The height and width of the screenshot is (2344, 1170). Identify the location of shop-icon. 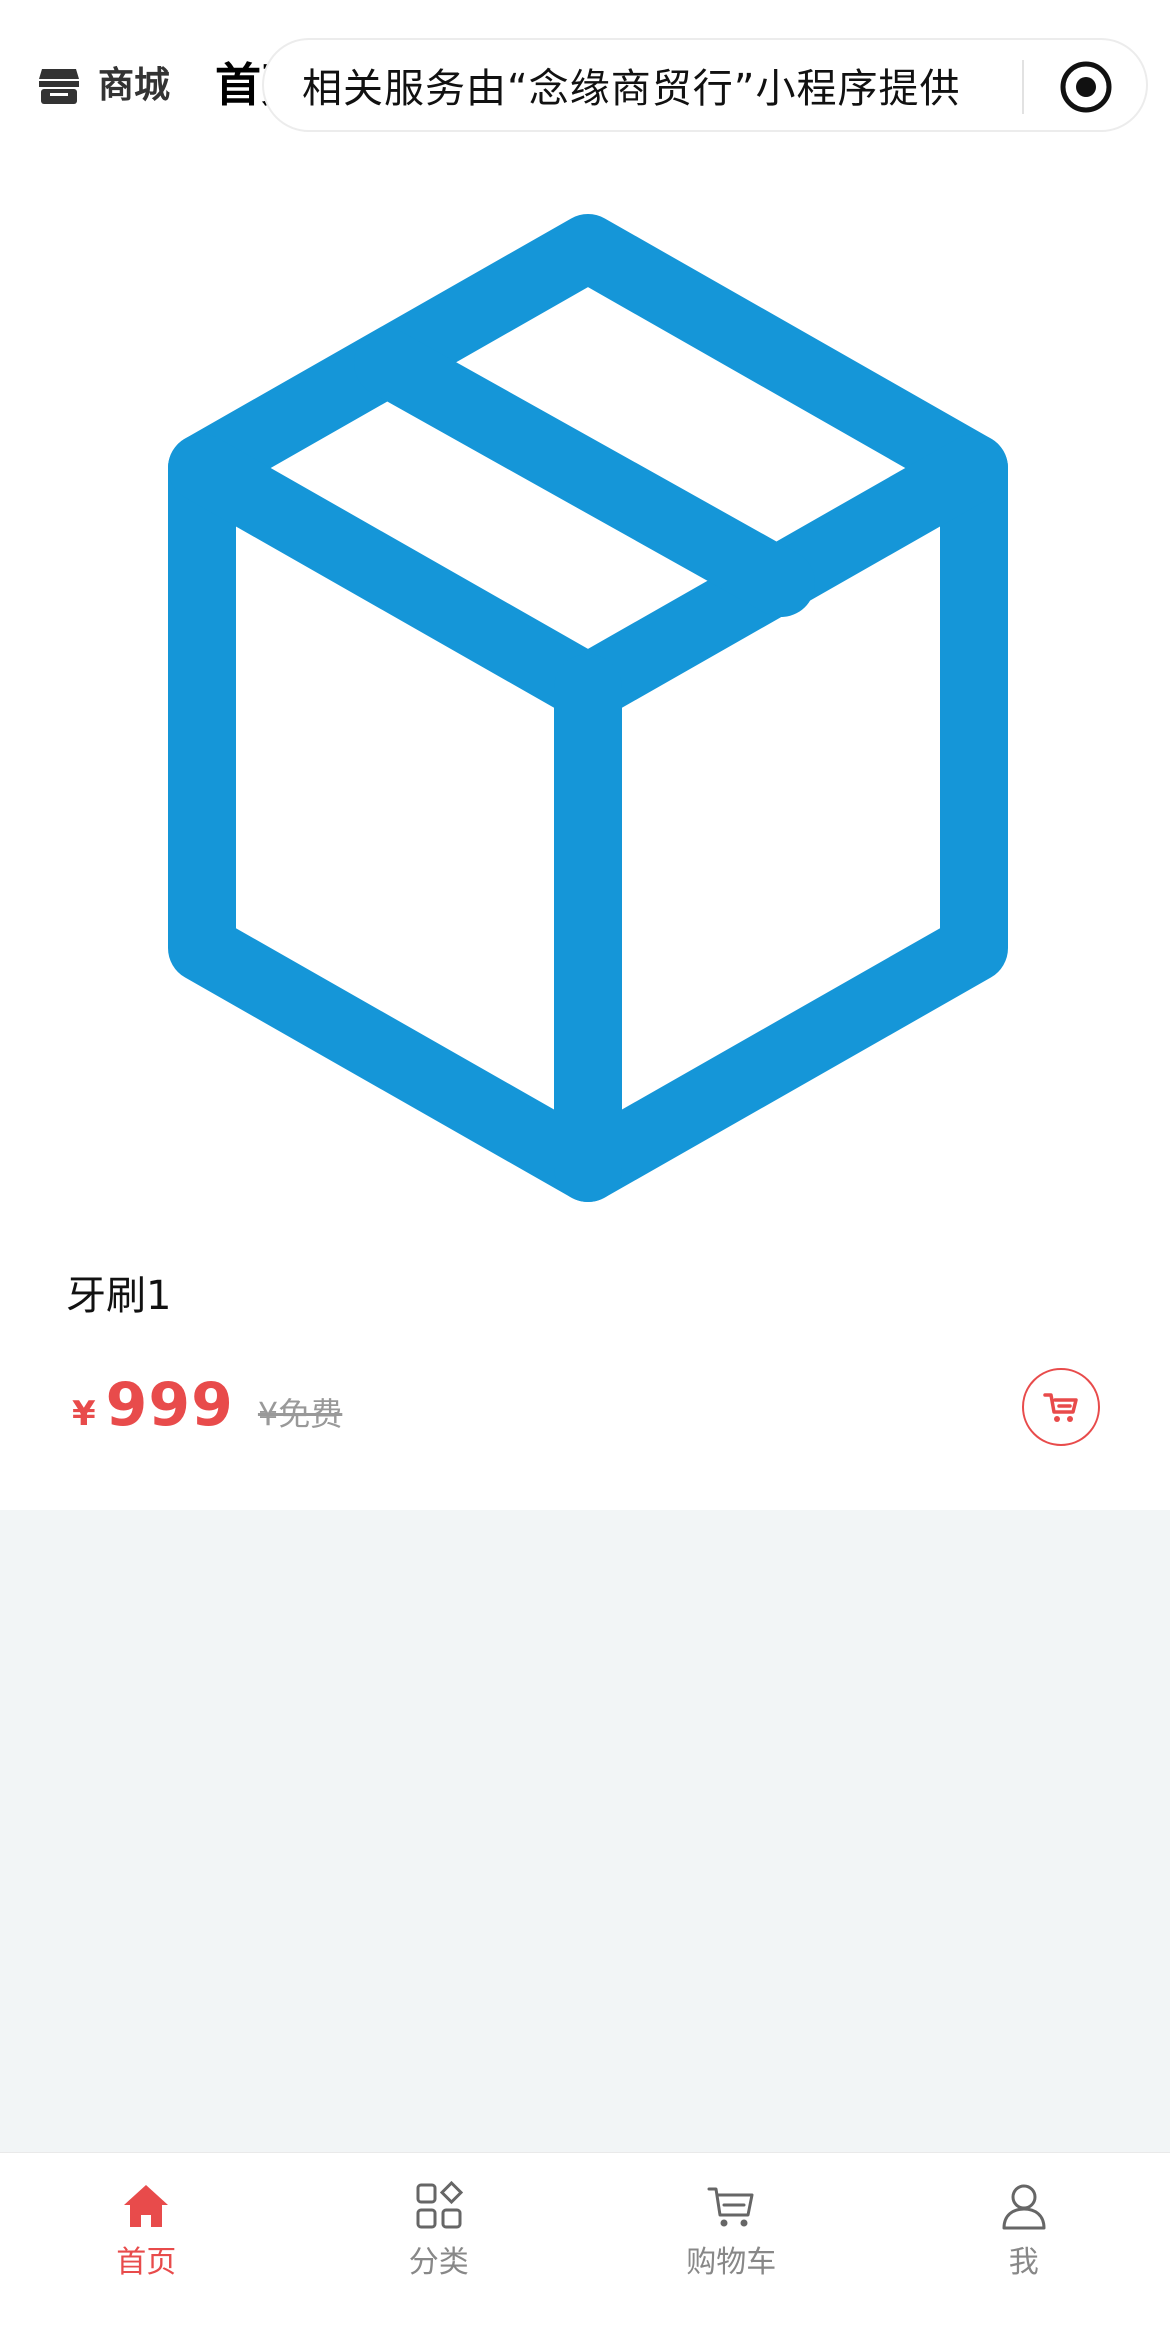
(59, 86).